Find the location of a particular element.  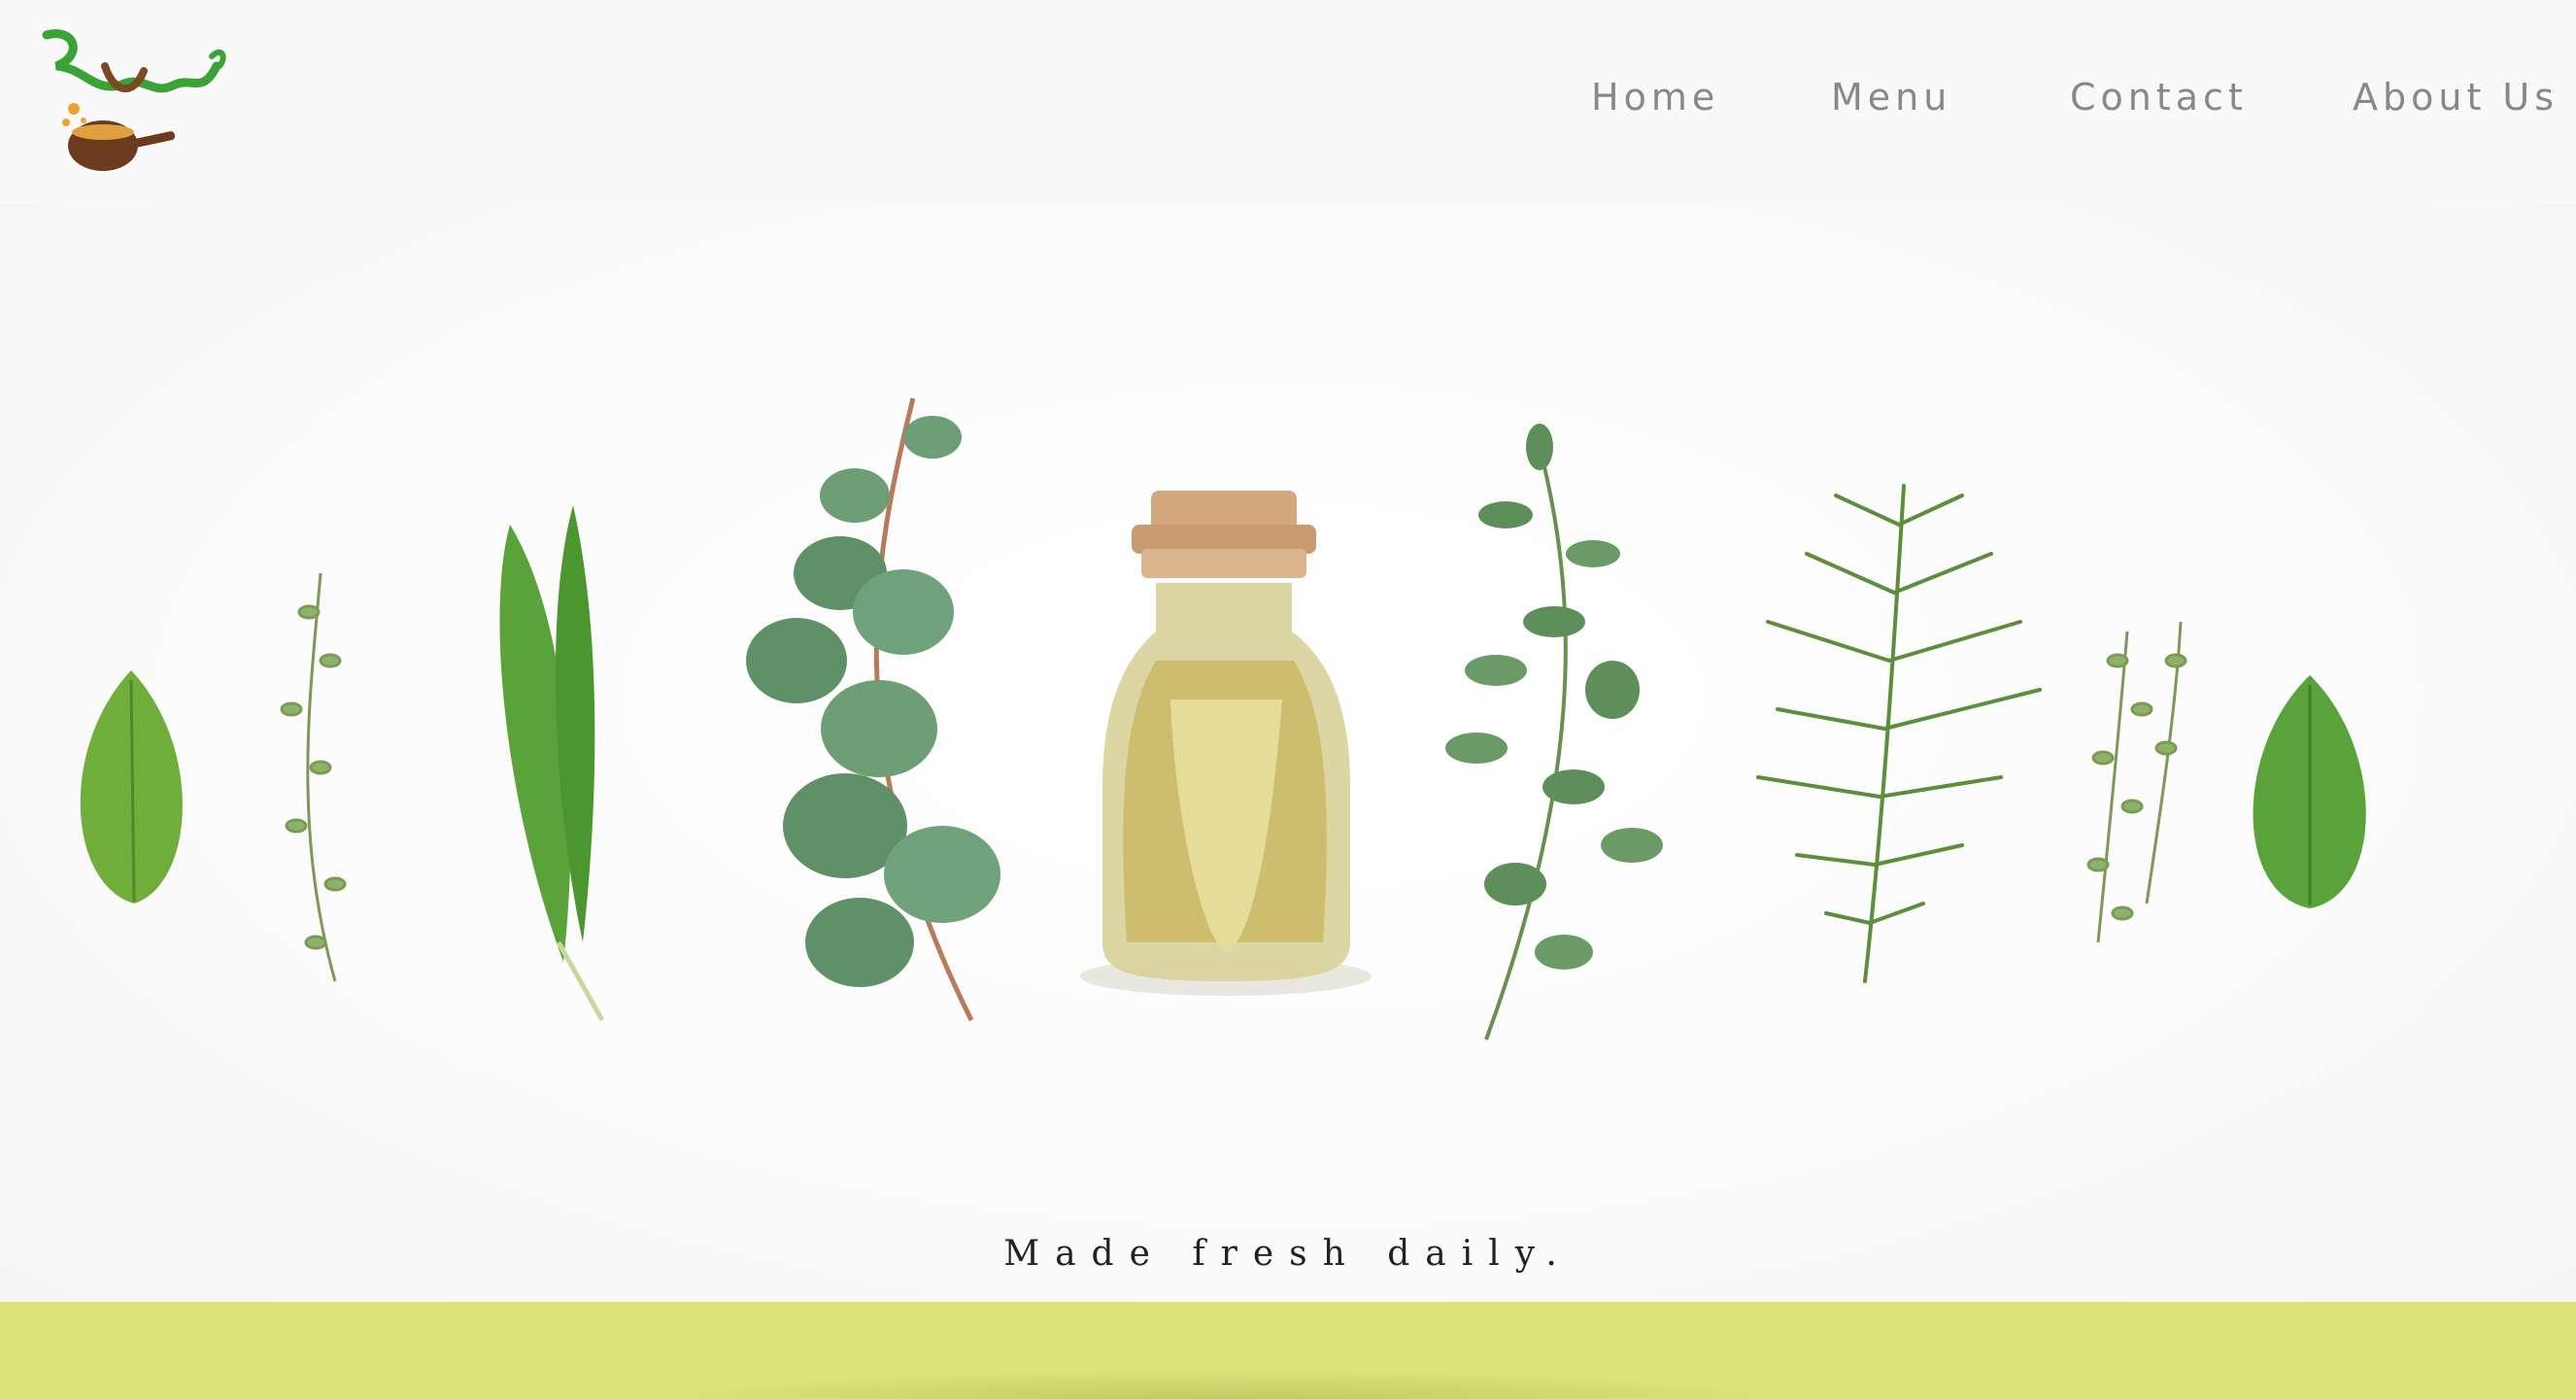

nav-link-about-us: About Us is located at coordinates (2456, 97).